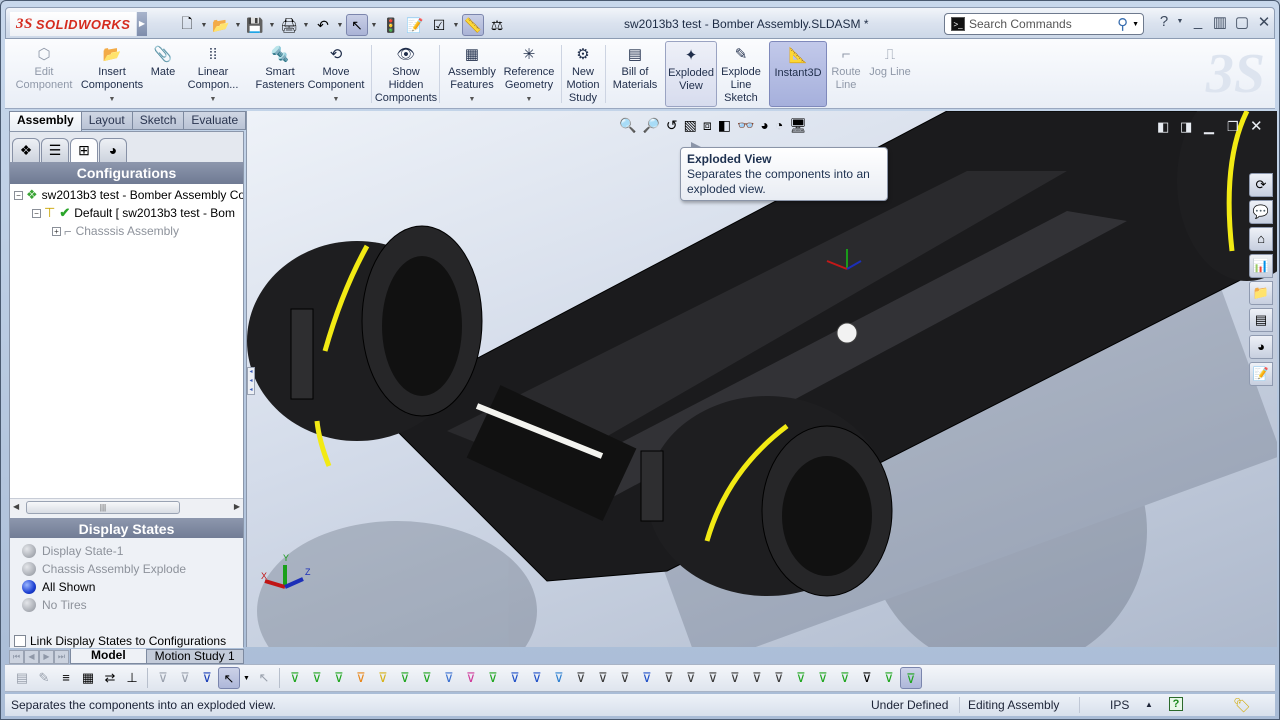 The width and height of the screenshot is (1280, 720). I want to click on toggle-icon: ⇄, so click(110, 678).